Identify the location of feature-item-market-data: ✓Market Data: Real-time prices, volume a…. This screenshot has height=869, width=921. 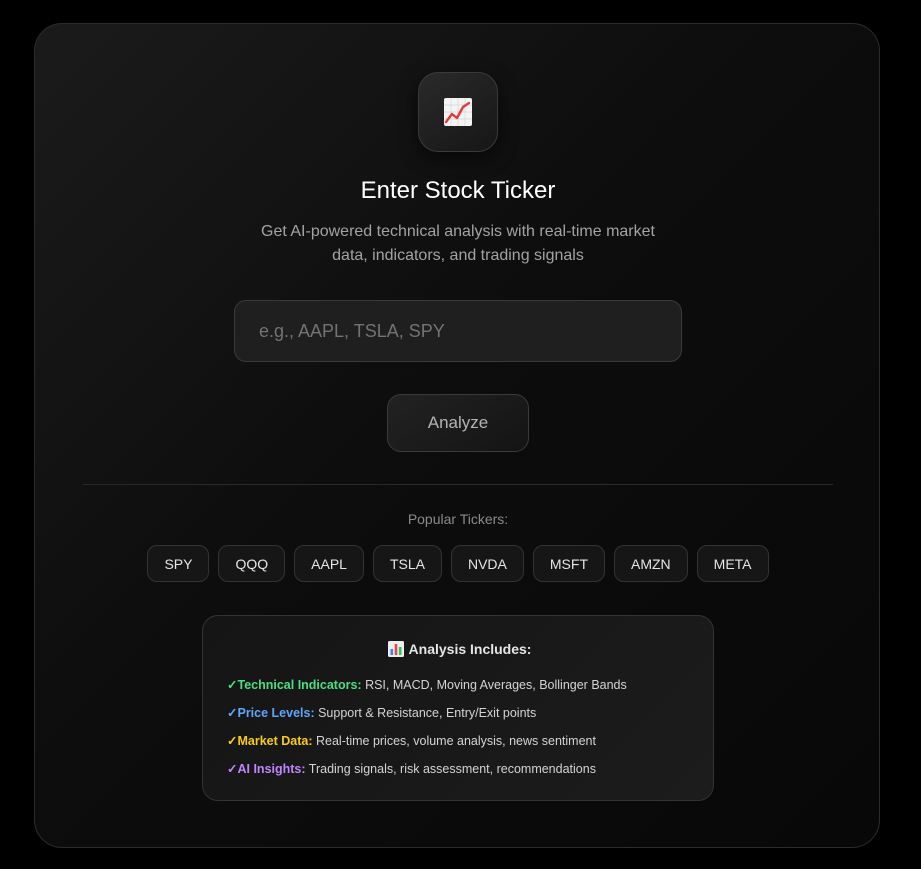
(411, 740).